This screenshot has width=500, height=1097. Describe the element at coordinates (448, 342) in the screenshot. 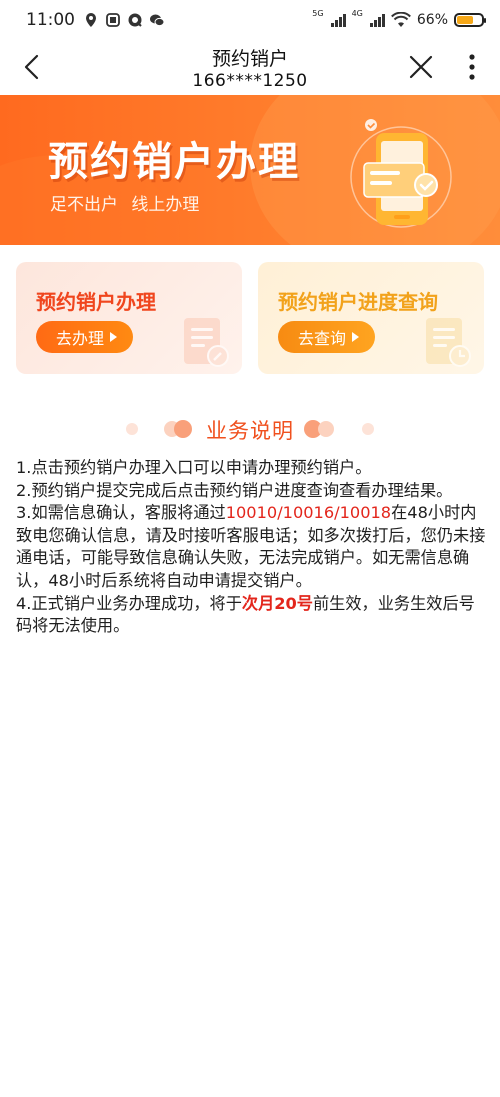

I see `document-clock-icon` at that location.